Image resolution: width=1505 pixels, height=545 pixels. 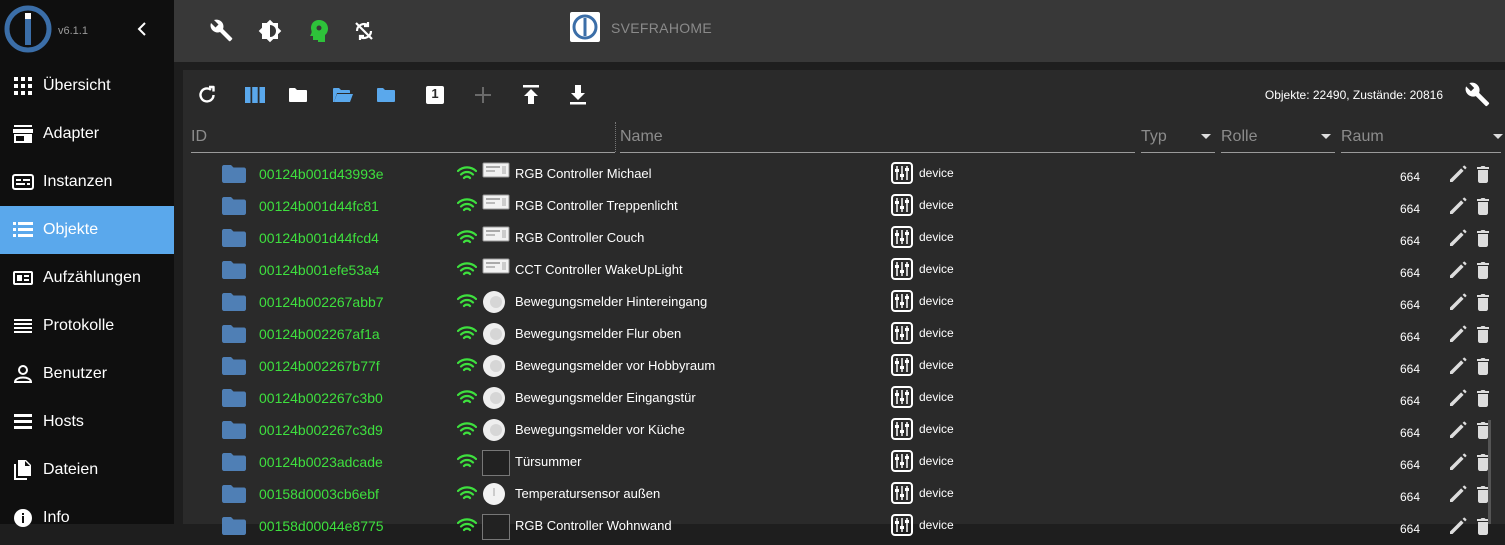 I want to click on object-id: 00158d00044e8775, so click(x=321, y=526).